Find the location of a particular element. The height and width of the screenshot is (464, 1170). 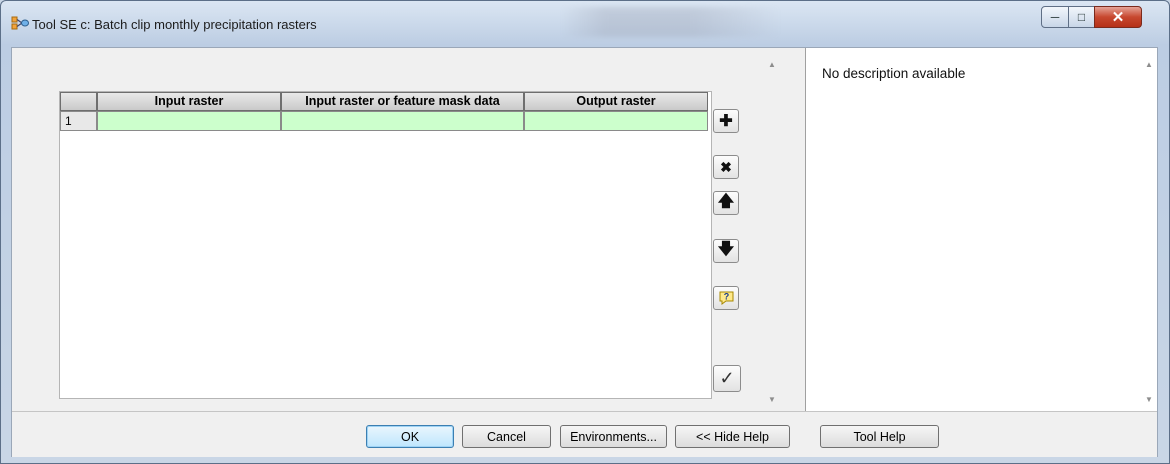

add-row-button: ✚ is located at coordinates (726, 121).